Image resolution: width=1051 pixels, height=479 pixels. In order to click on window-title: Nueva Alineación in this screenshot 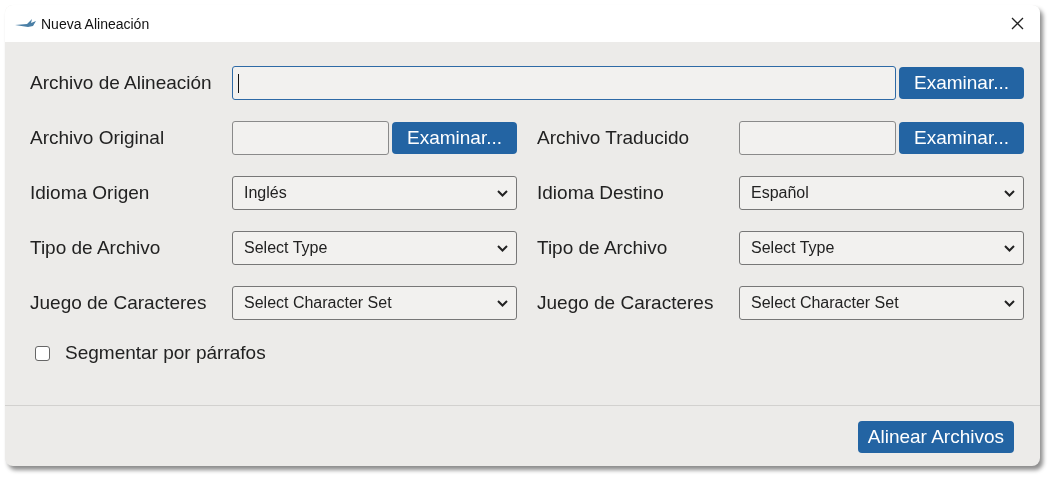, I will do `click(95, 23)`.